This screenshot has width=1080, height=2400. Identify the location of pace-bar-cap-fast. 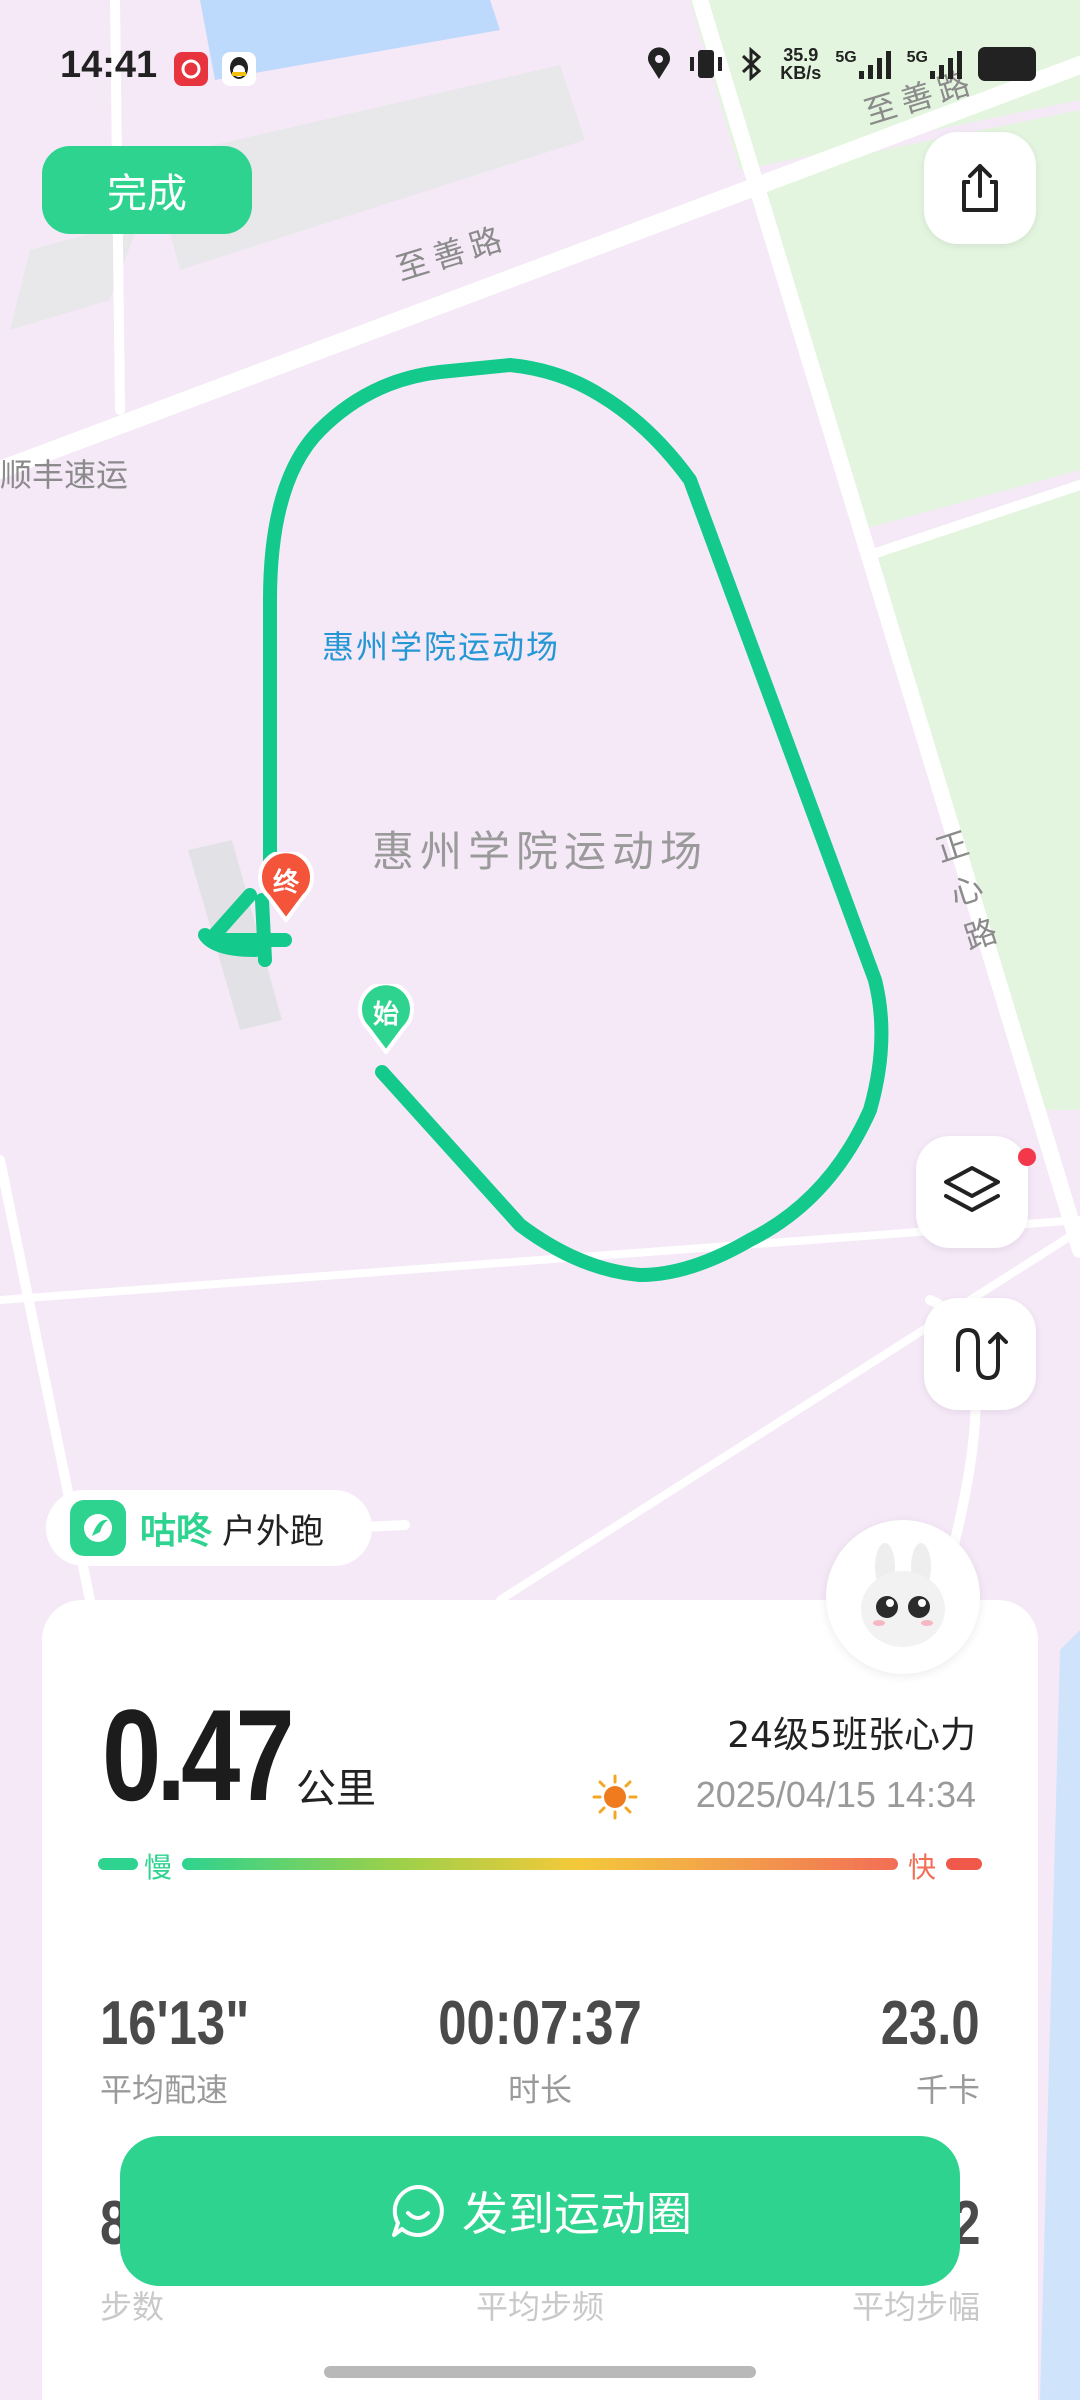
(964, 1864).